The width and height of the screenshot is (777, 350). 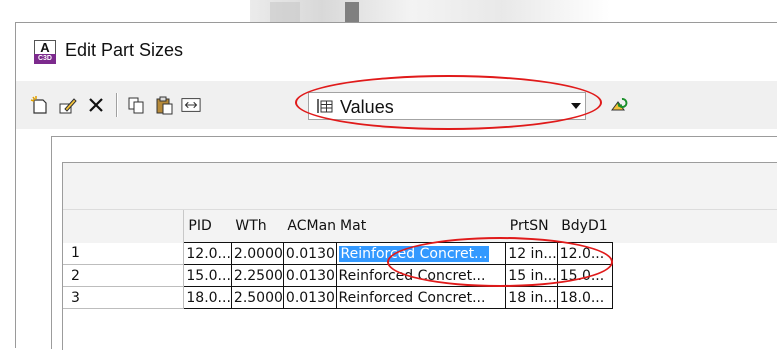 I want to click on window-title: Edit Part Sizes, so click(x=124, y=50).